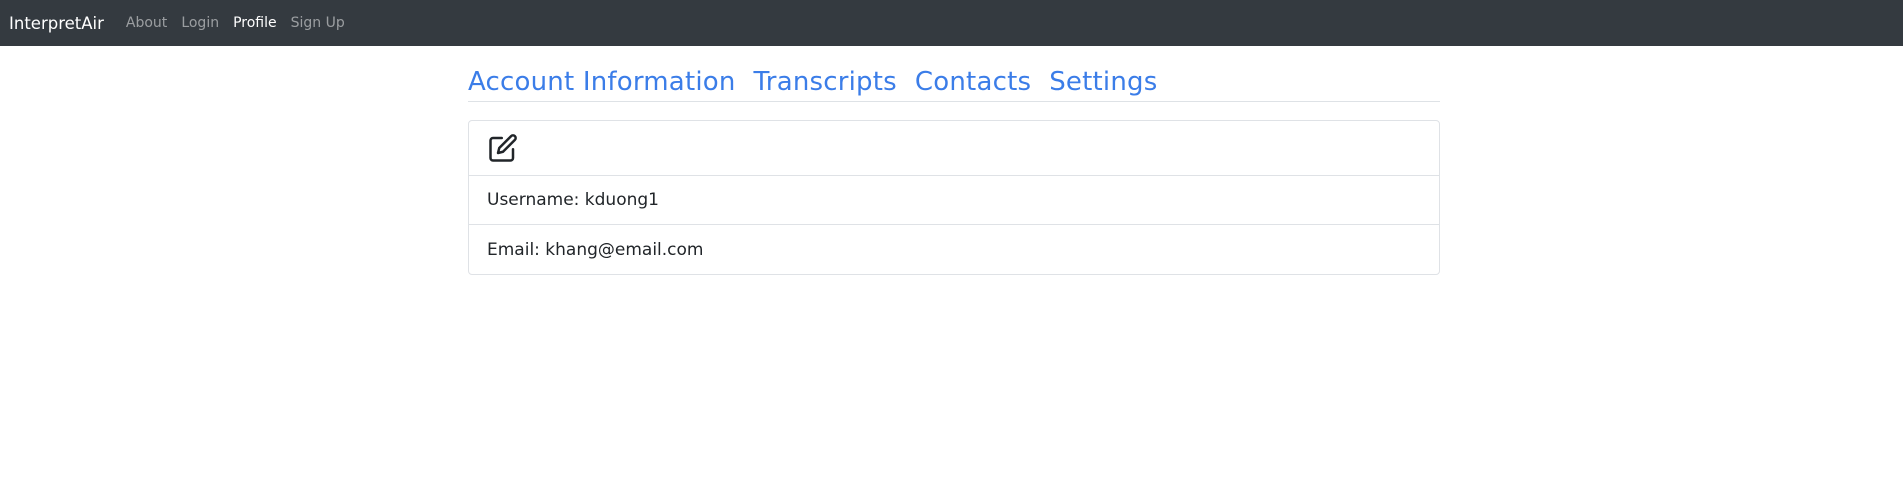  Describe the element at coordinates (825, 82) in the screenshot. I see `tab-transcripts: Transcripts` at that location.